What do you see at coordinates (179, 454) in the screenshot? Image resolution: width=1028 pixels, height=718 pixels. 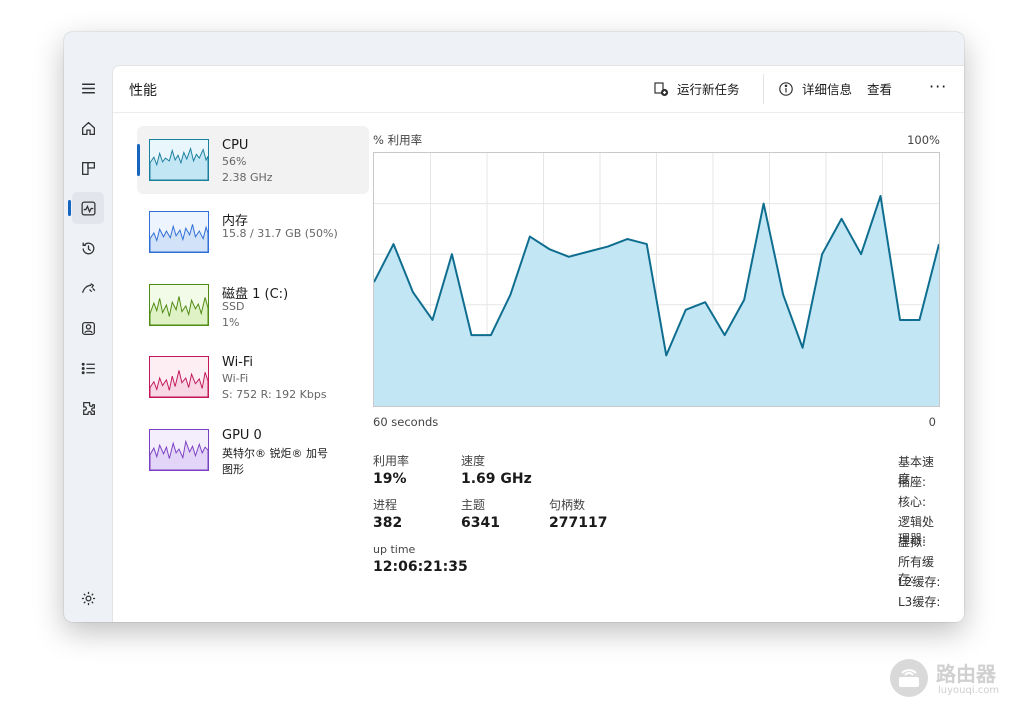 I see `gpu-thumb-area` at bounding box center [179, 454].